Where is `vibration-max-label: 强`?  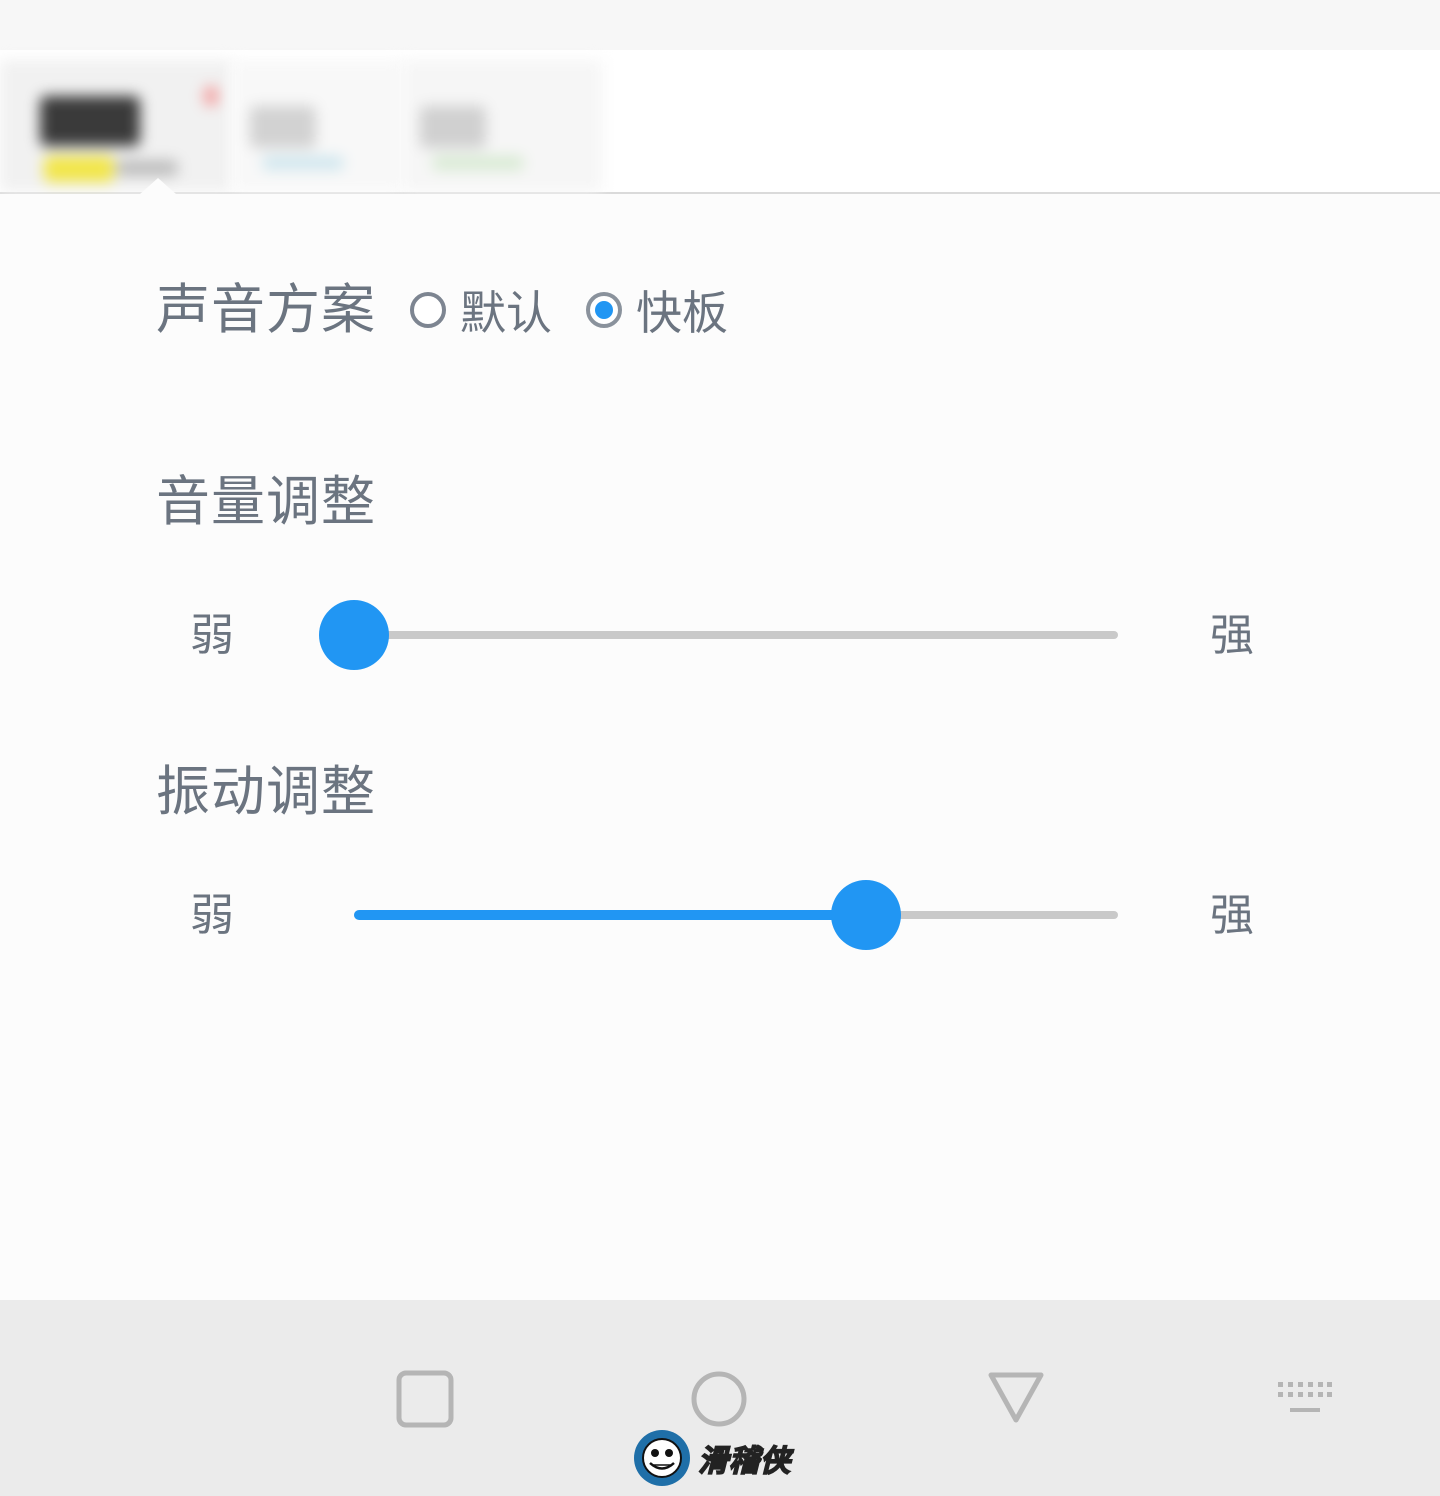 vibration-max-label: 强 is located at coordinates (1232, 915).